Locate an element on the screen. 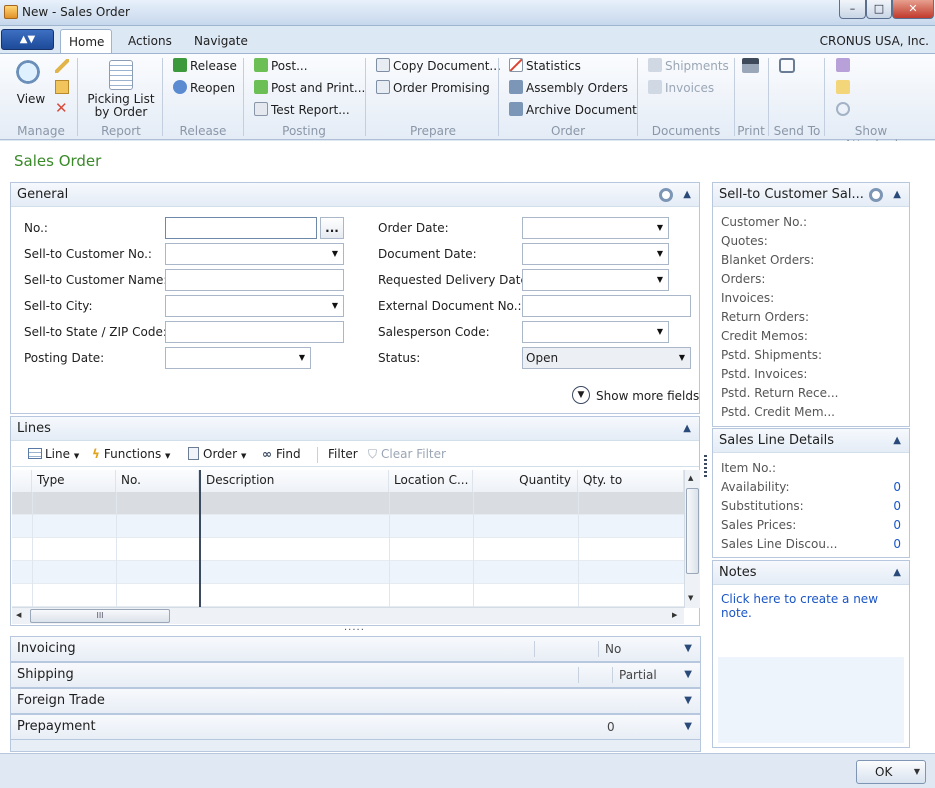 Image resolution: width=935 pixels, height=788 pixels. filter-button: Filter is located at coordinates (343, 454).